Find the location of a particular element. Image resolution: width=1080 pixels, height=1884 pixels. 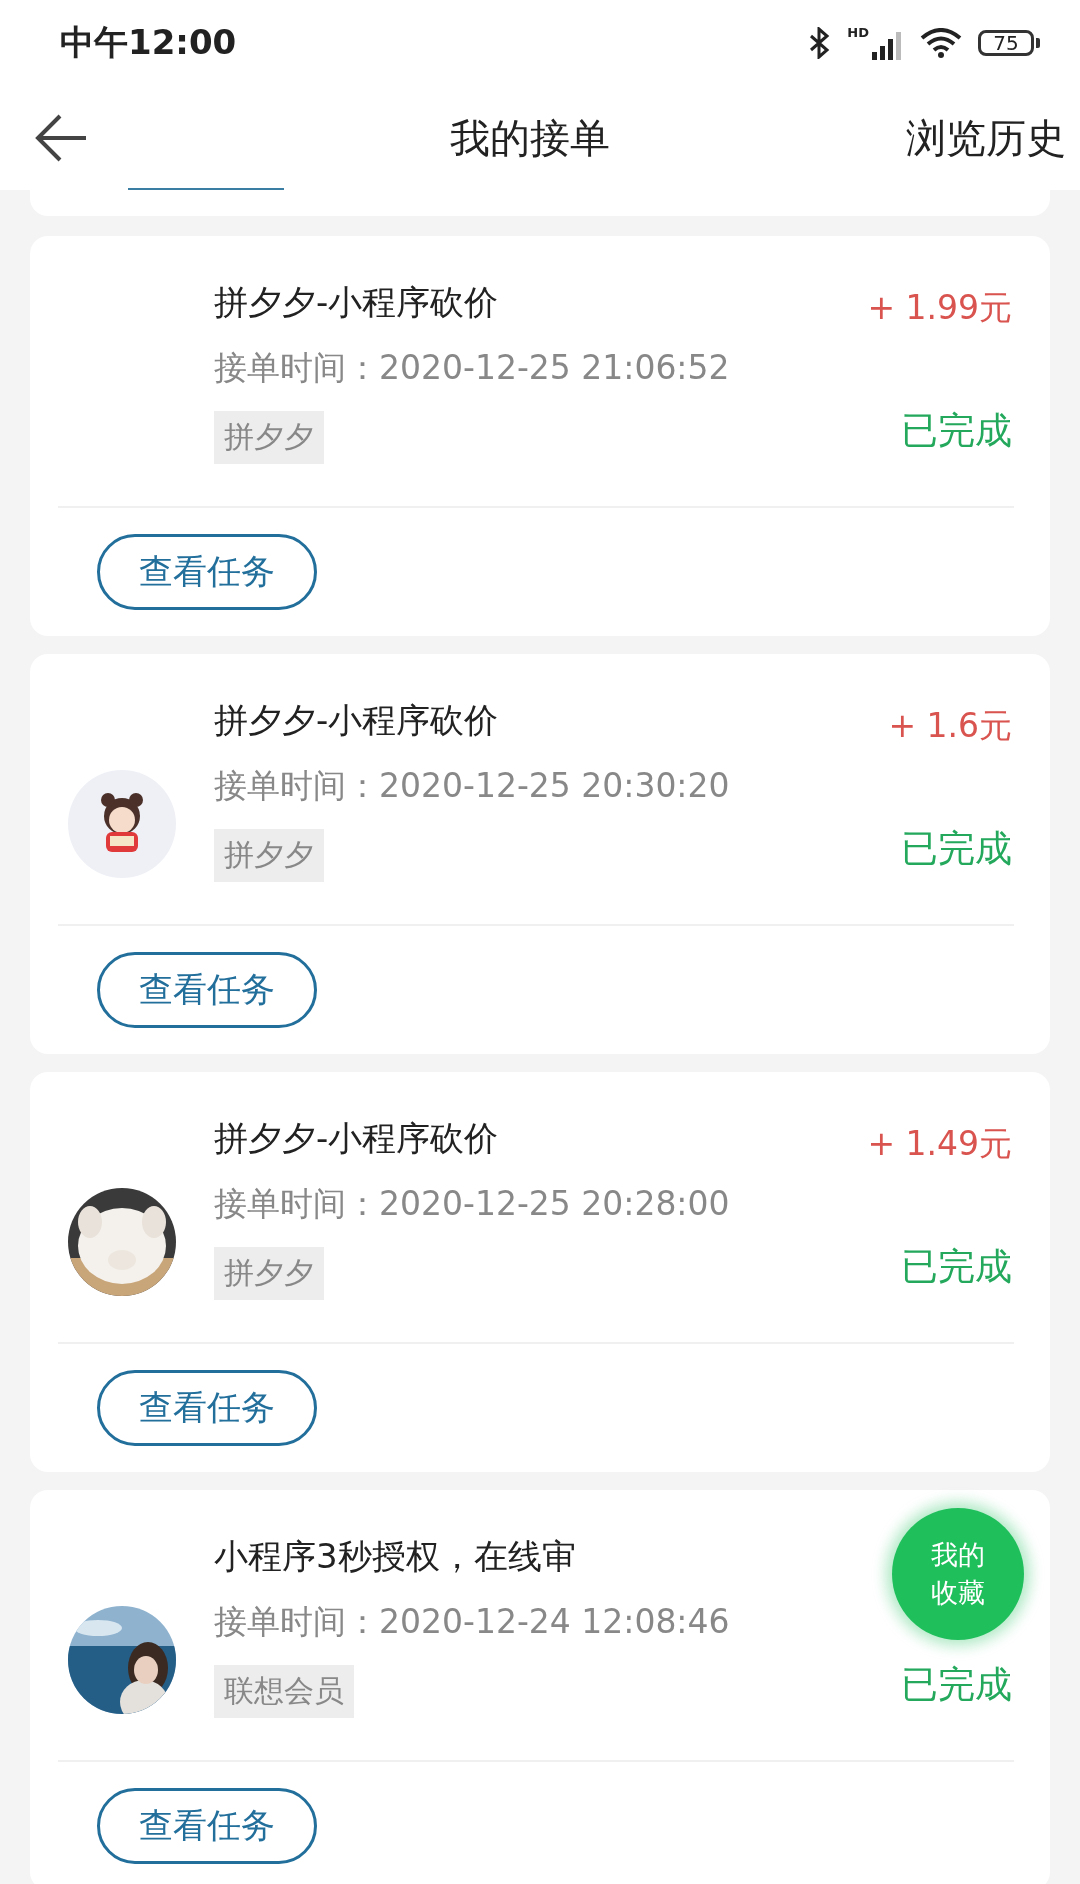

platform-tag: 联想会员 is located at coordinates (284, 1691).